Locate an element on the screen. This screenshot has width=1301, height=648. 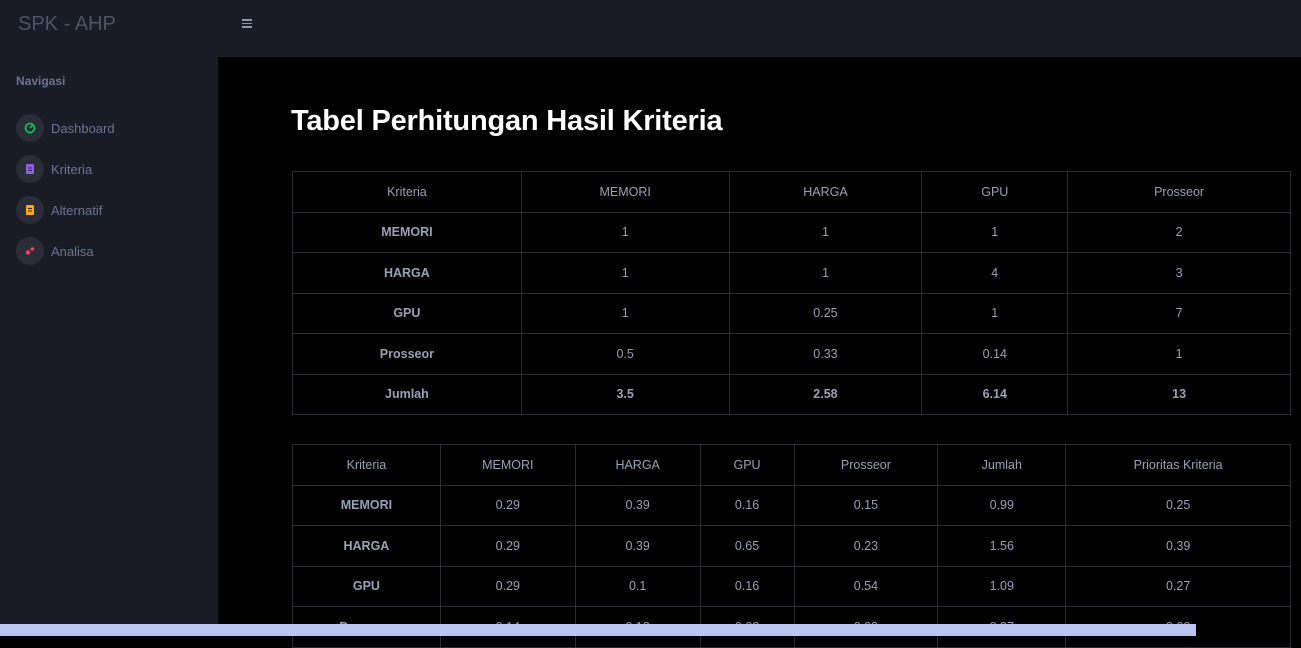
table-cell: 0.54 is located at coordinates (866, 586).